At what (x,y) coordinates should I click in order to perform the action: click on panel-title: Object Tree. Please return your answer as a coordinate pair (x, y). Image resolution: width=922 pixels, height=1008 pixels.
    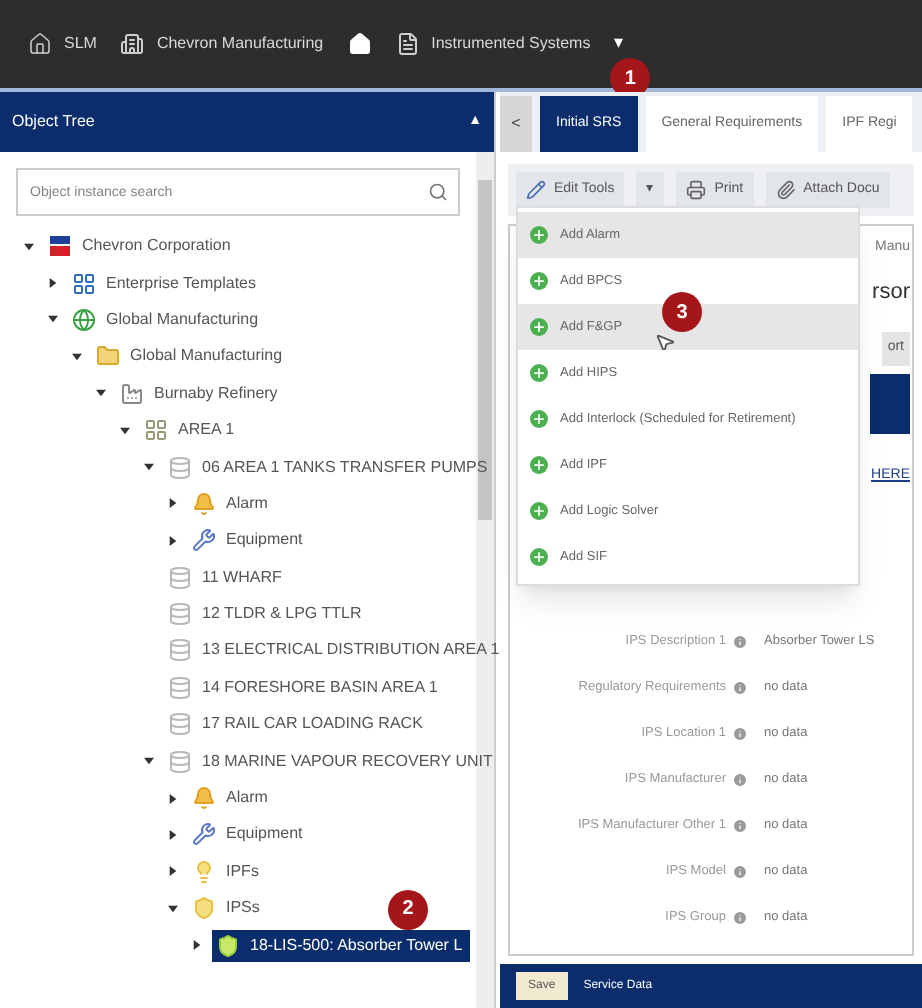
    Looking at the image, I should click on (53, 122).